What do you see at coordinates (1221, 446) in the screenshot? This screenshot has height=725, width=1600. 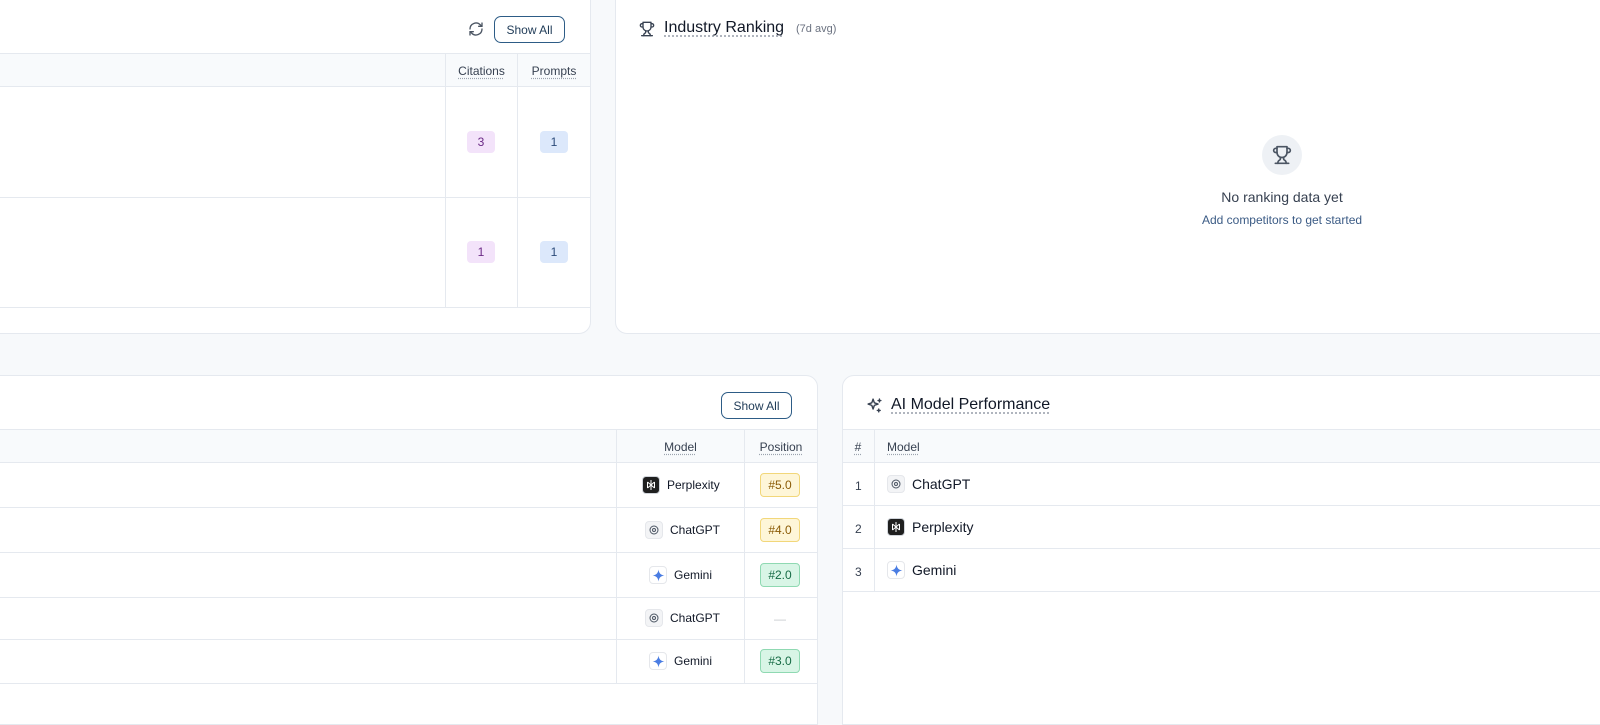 I see `table-header` at bounding box center [1221, 446].